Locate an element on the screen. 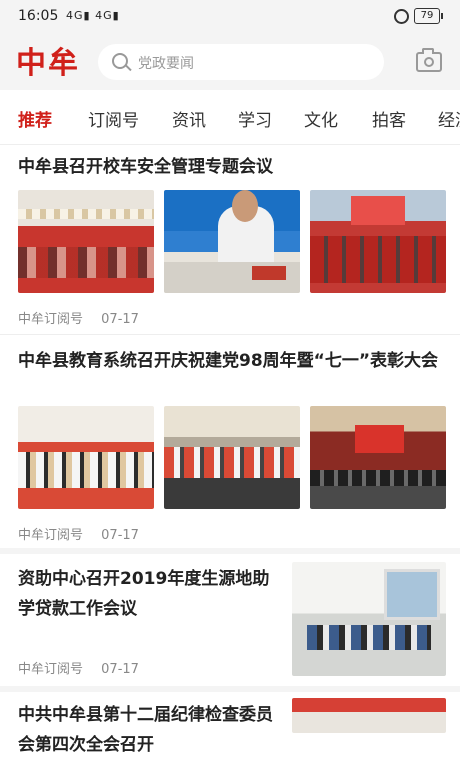 The image size is (460, 760). tab-study: 学习 is located at coordinates (255, 118).